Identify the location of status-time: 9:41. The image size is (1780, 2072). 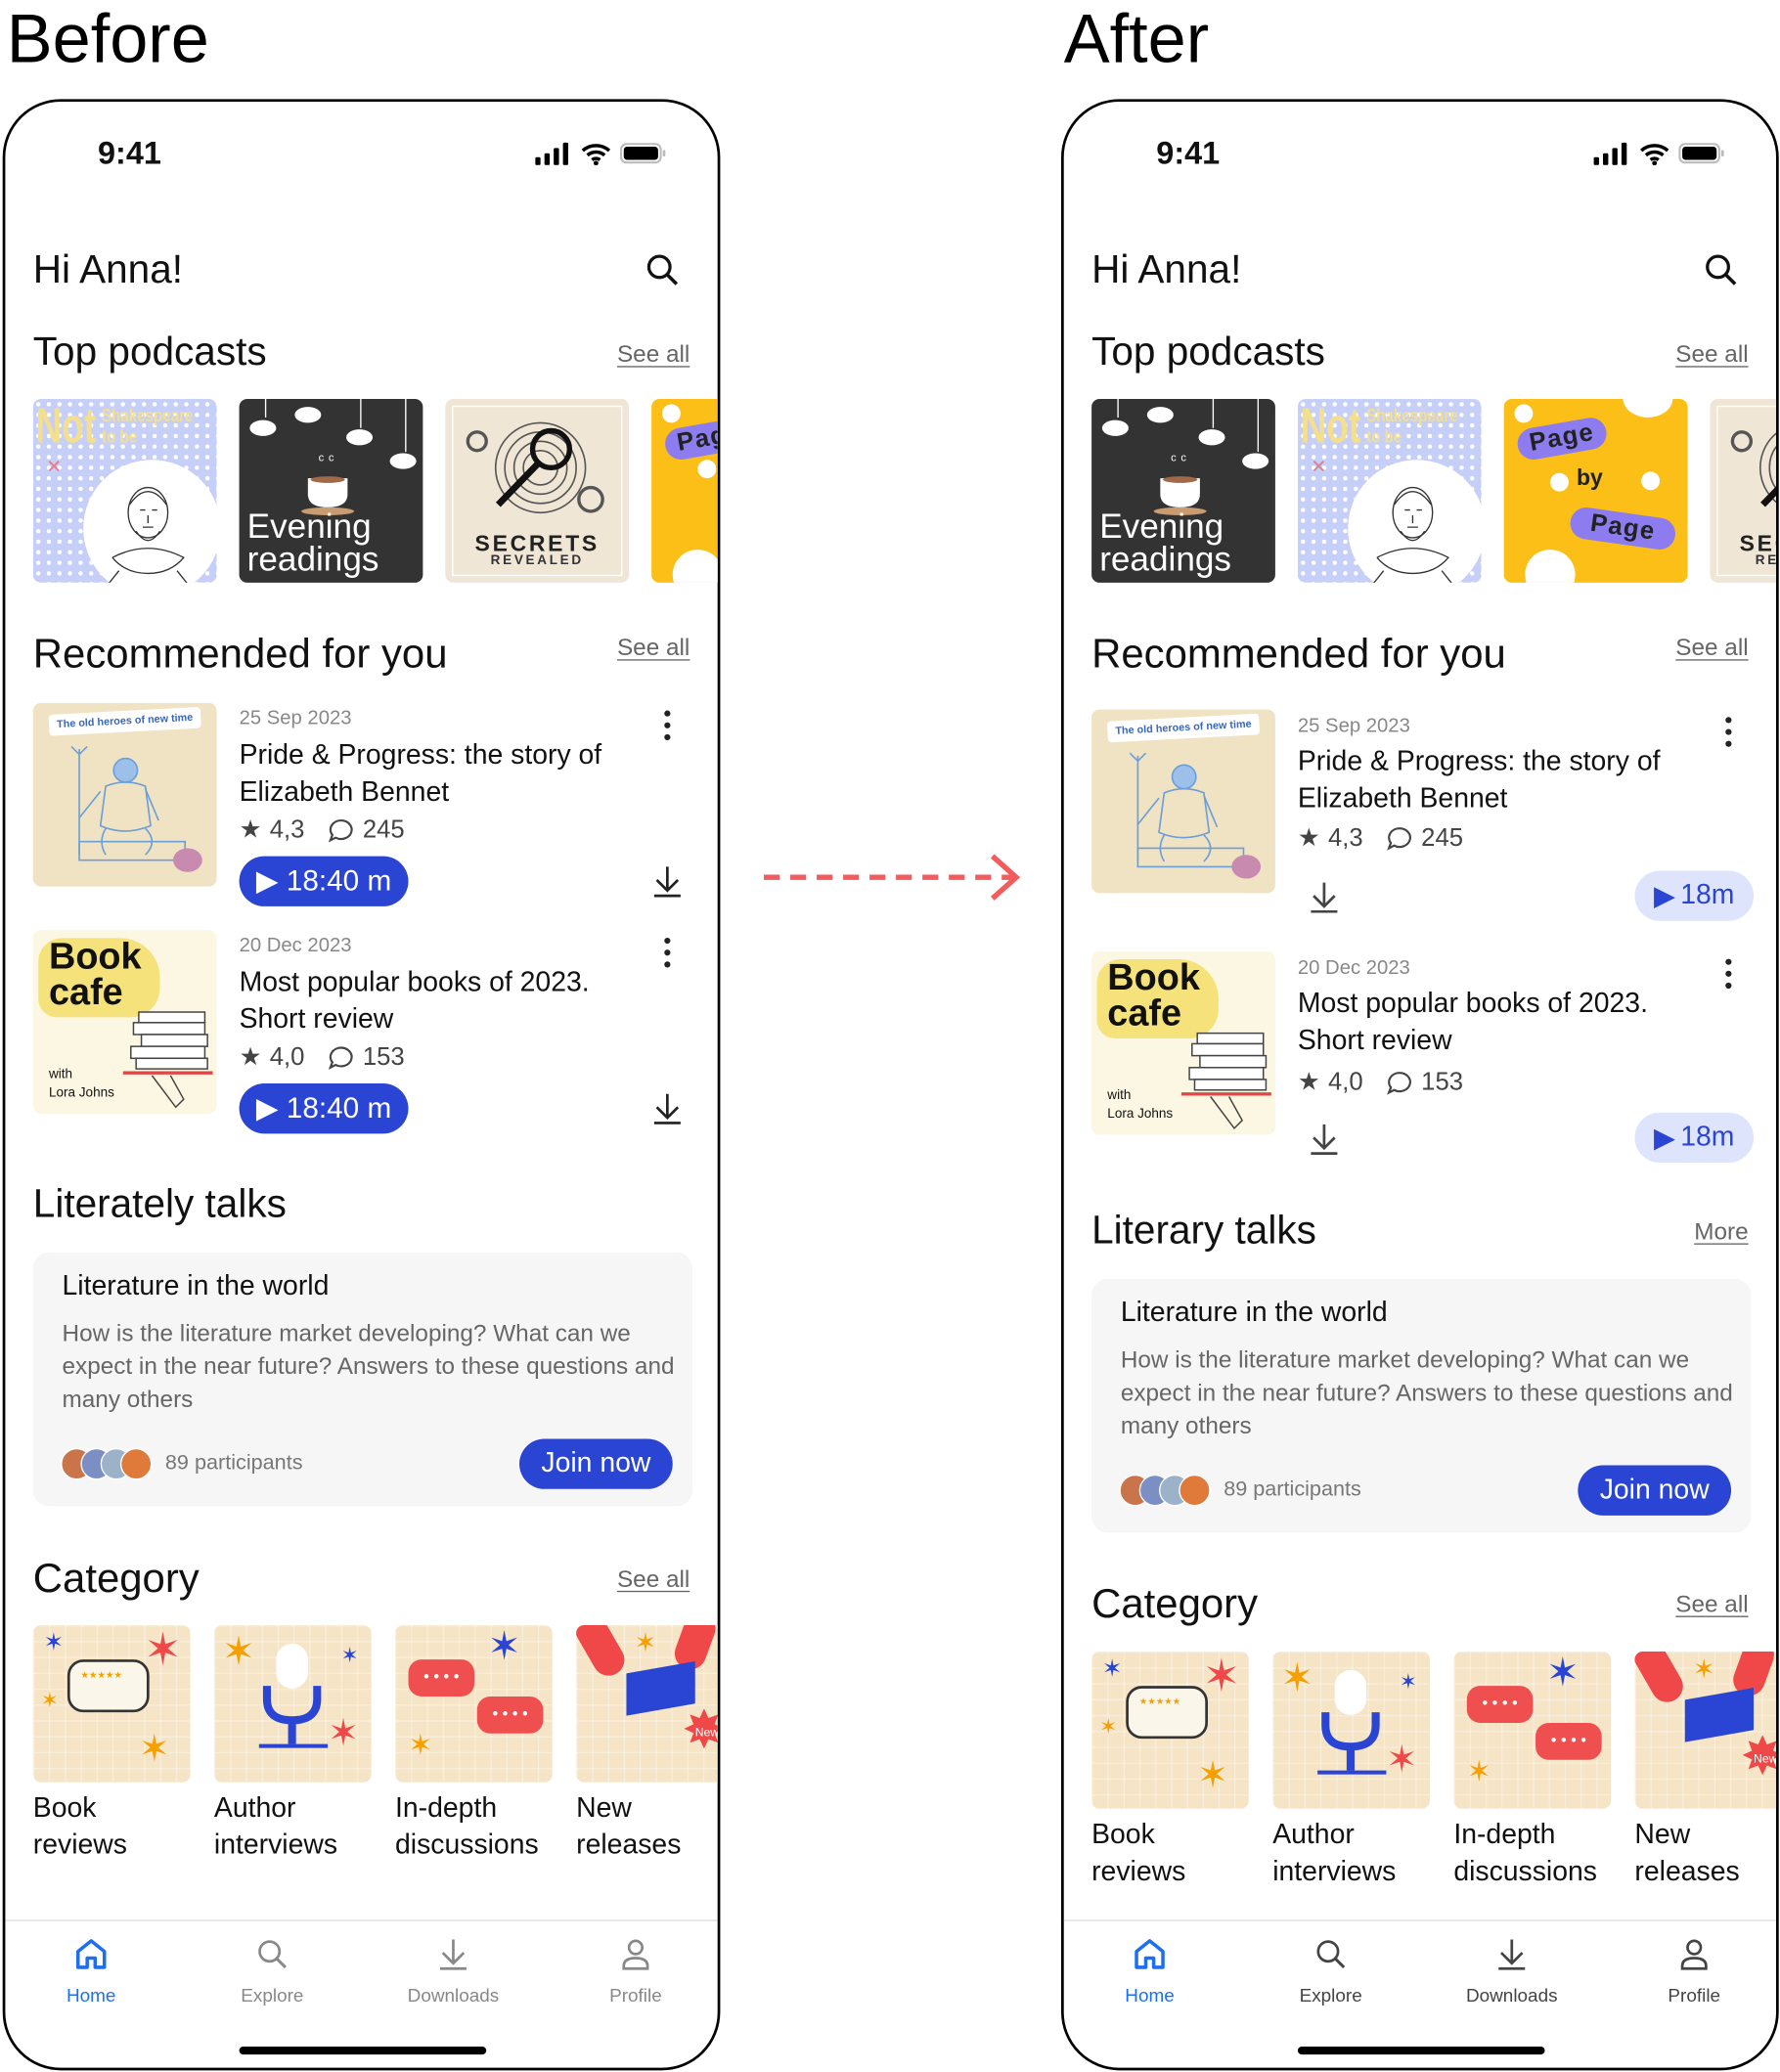
(129, 154).